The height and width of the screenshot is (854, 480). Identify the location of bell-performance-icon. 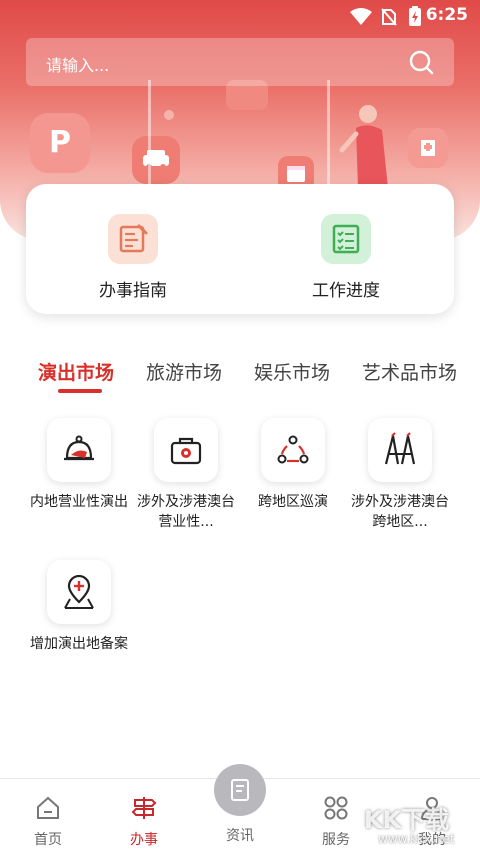
(79, 450).